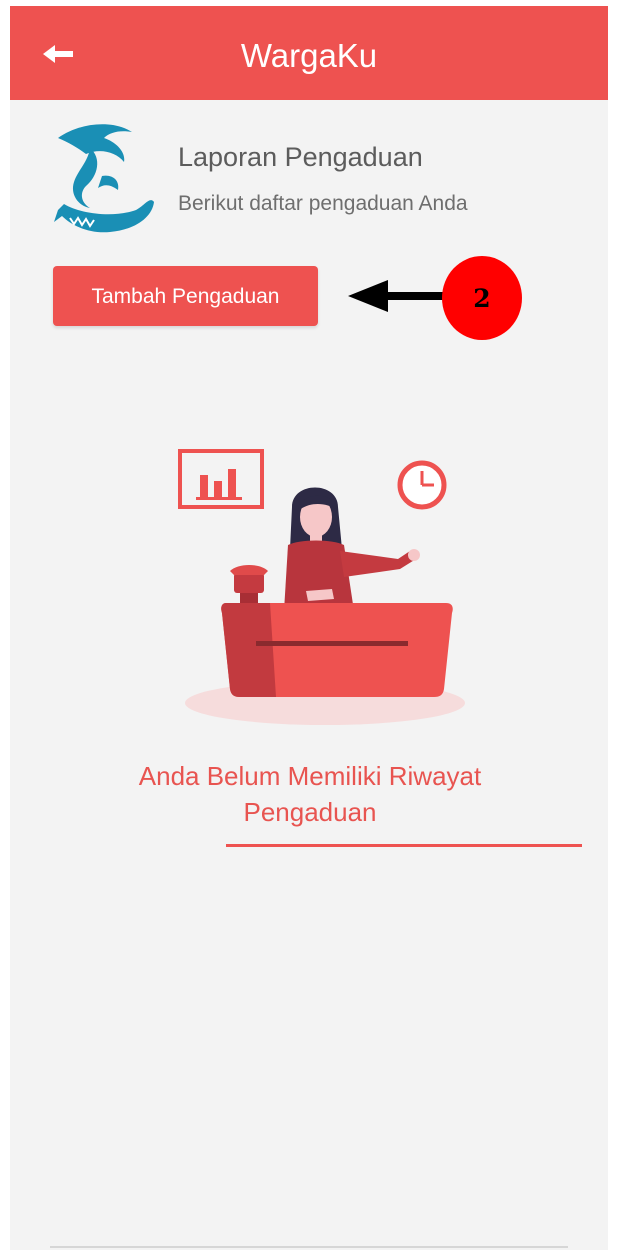  Describe the element at coordinates (104, 178) in the screenshot. I see `dolphin-crocodile-logo` at that location.